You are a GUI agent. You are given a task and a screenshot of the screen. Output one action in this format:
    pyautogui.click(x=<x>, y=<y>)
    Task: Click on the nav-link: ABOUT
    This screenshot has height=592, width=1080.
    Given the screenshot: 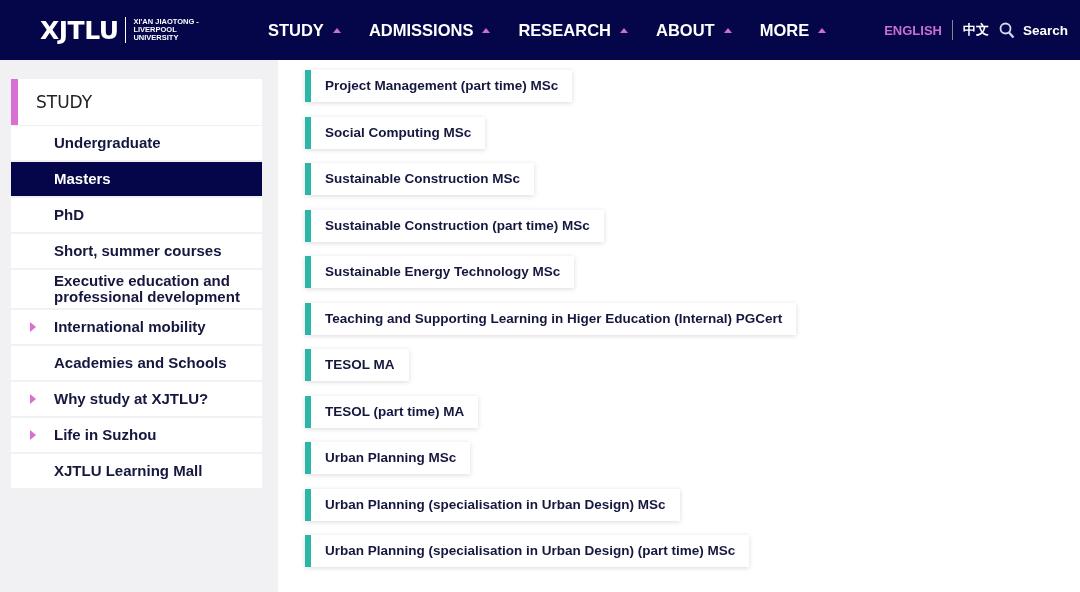 What is the action you would take?
    pyautogui.click(x=694, y=30)
    